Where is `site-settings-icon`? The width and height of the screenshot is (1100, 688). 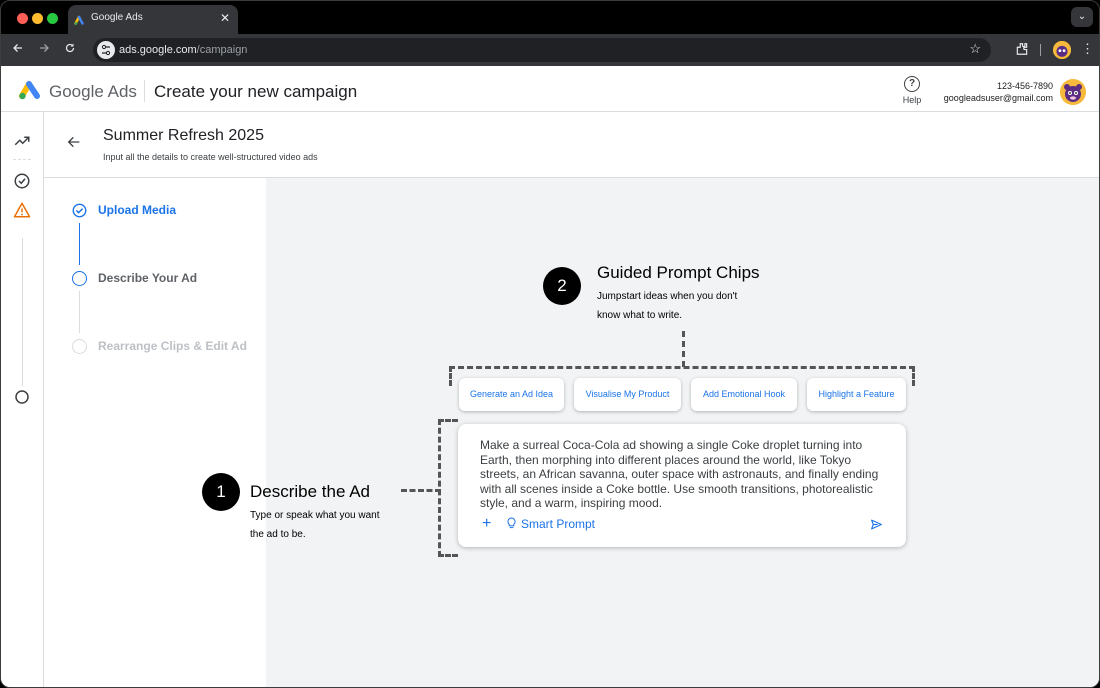
site-settings-icon is located at coordinates (106, 50).